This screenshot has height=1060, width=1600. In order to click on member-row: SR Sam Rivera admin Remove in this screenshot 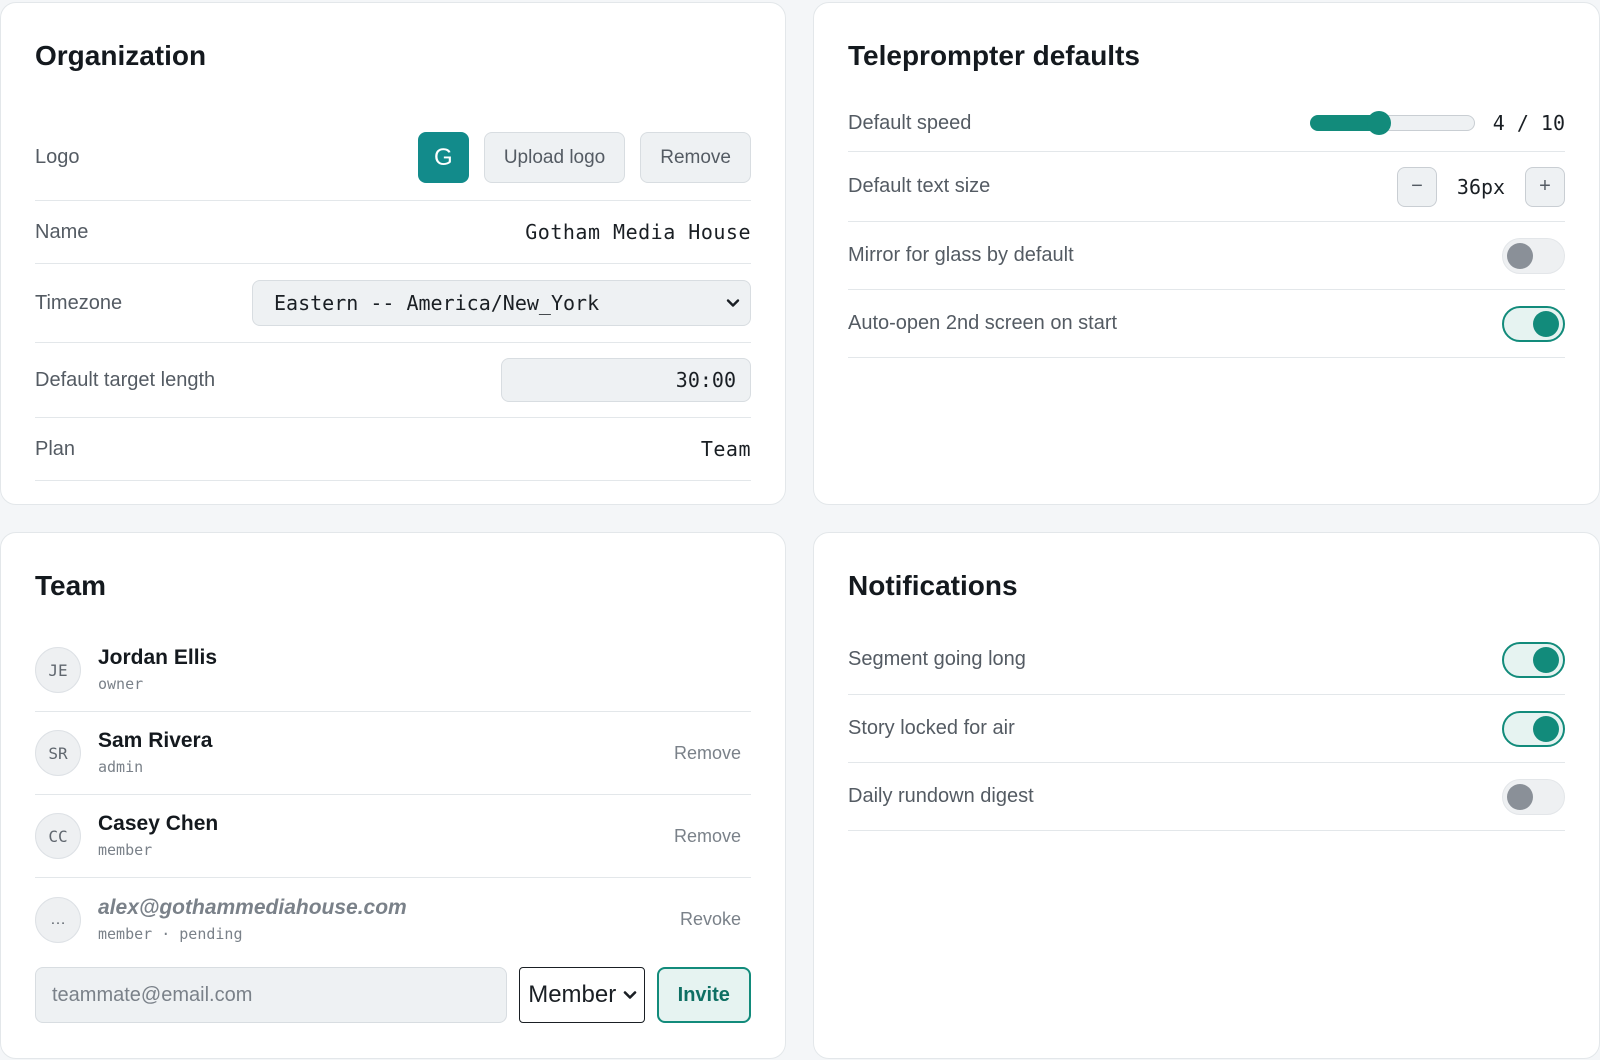, I will do `click(393, 753)`.